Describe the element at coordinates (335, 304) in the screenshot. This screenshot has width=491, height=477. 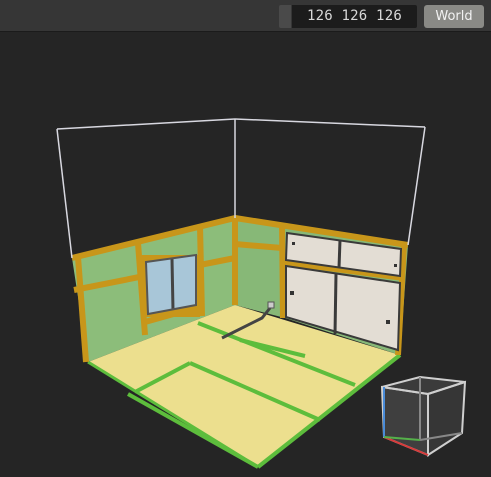
I see `shoji-door-divider` at that location.